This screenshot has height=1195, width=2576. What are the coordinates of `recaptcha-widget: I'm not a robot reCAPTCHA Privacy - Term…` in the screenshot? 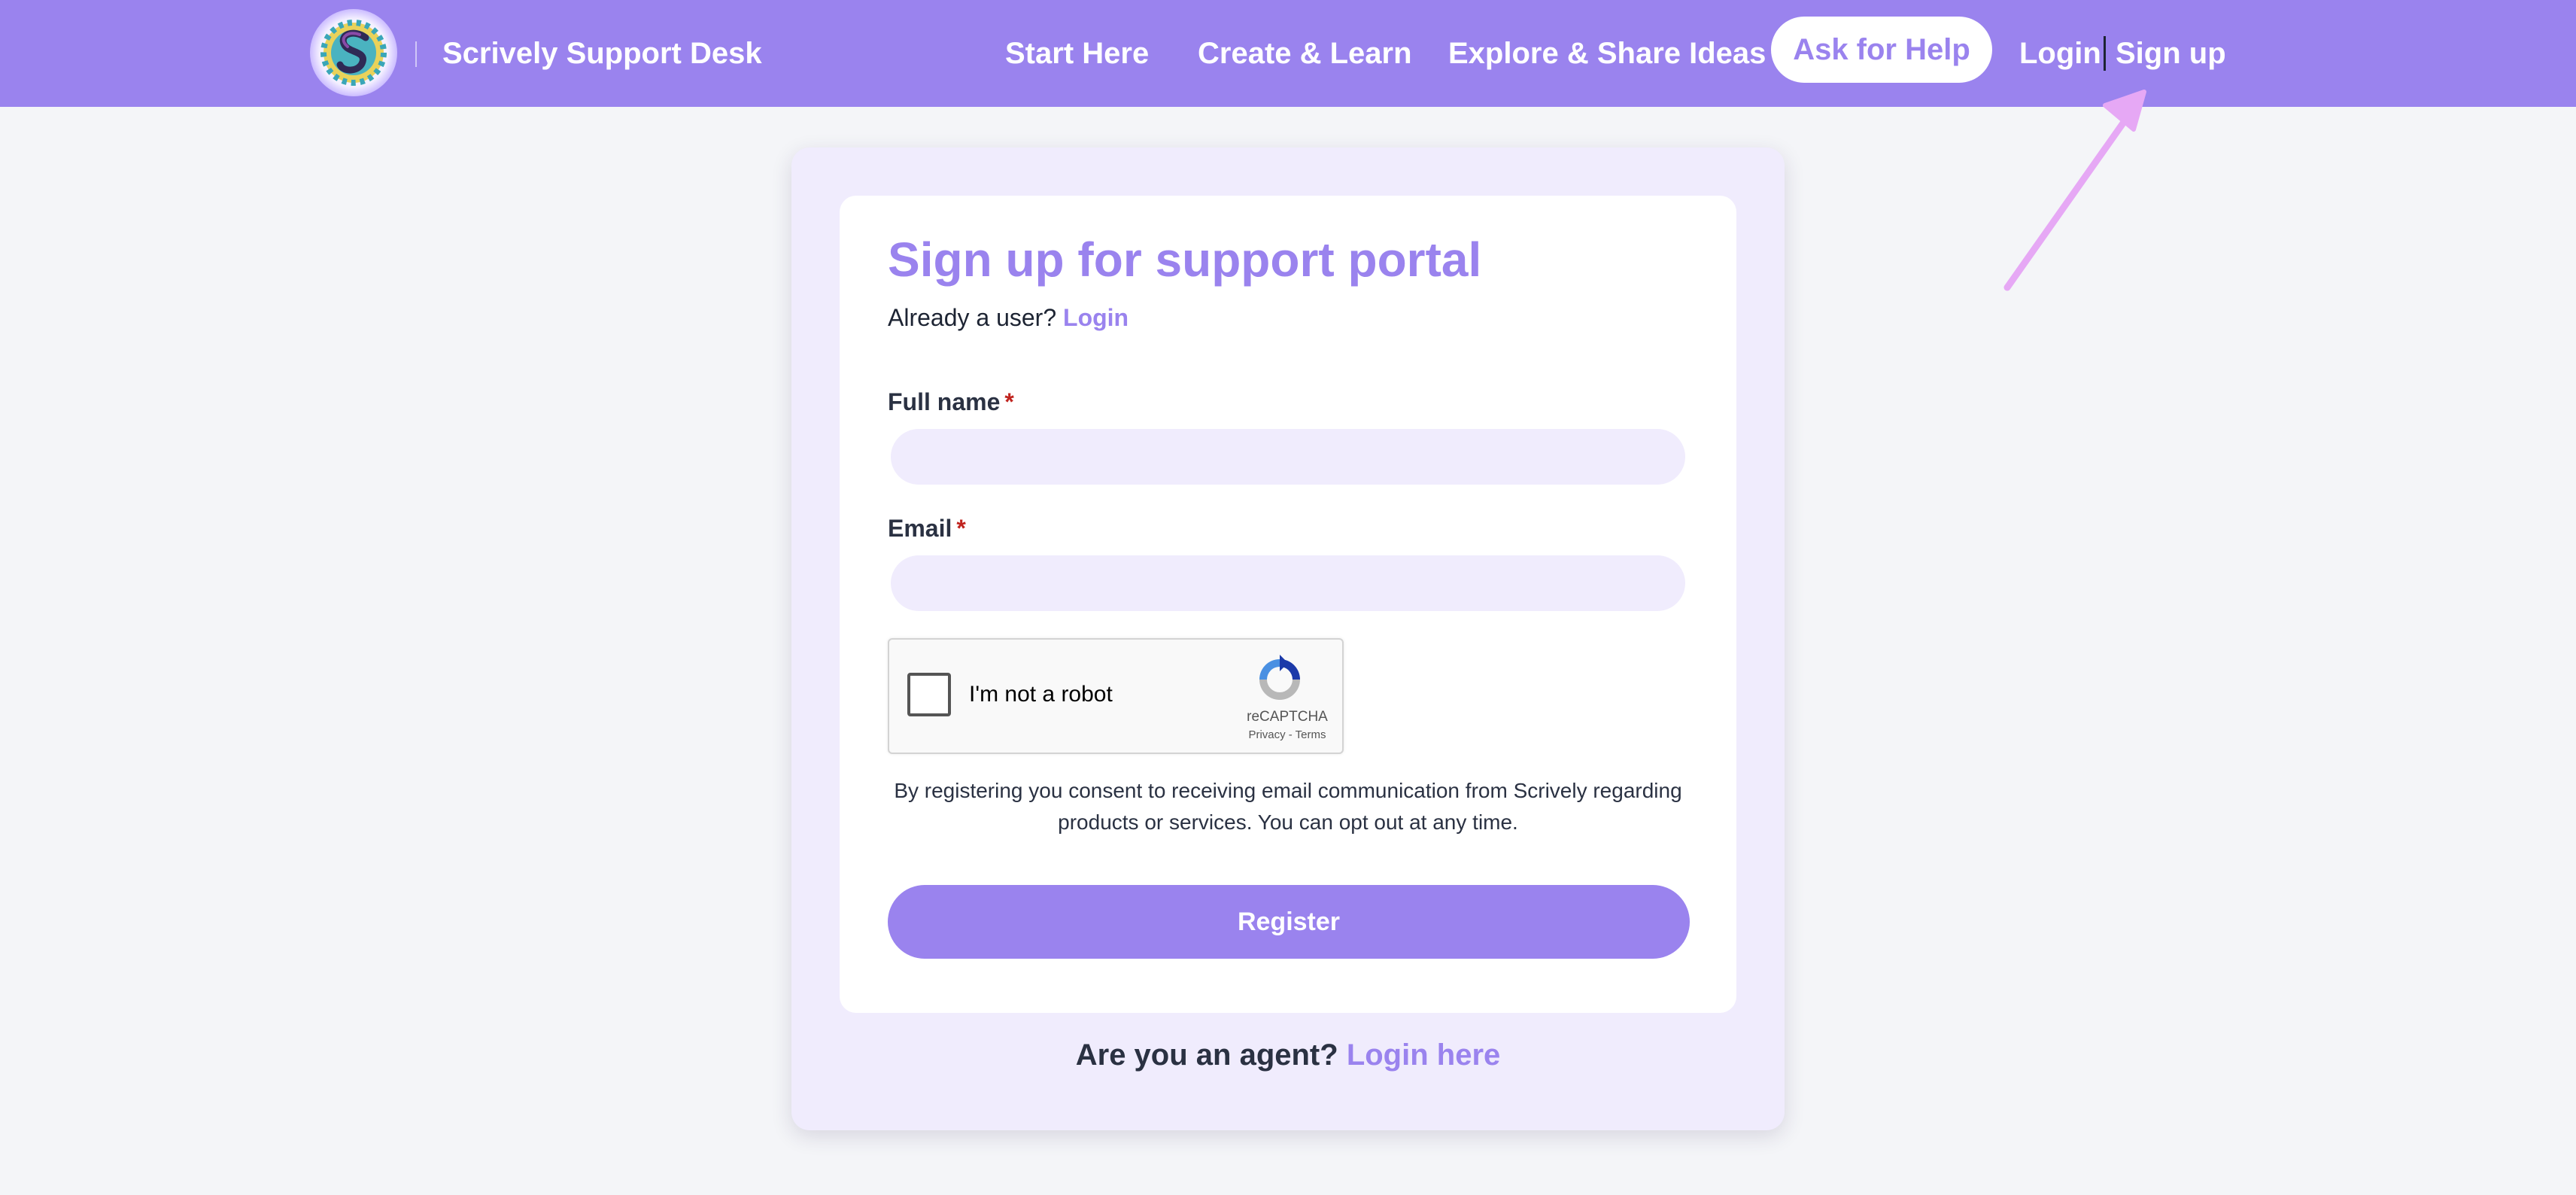 It's located at (1116, 696).